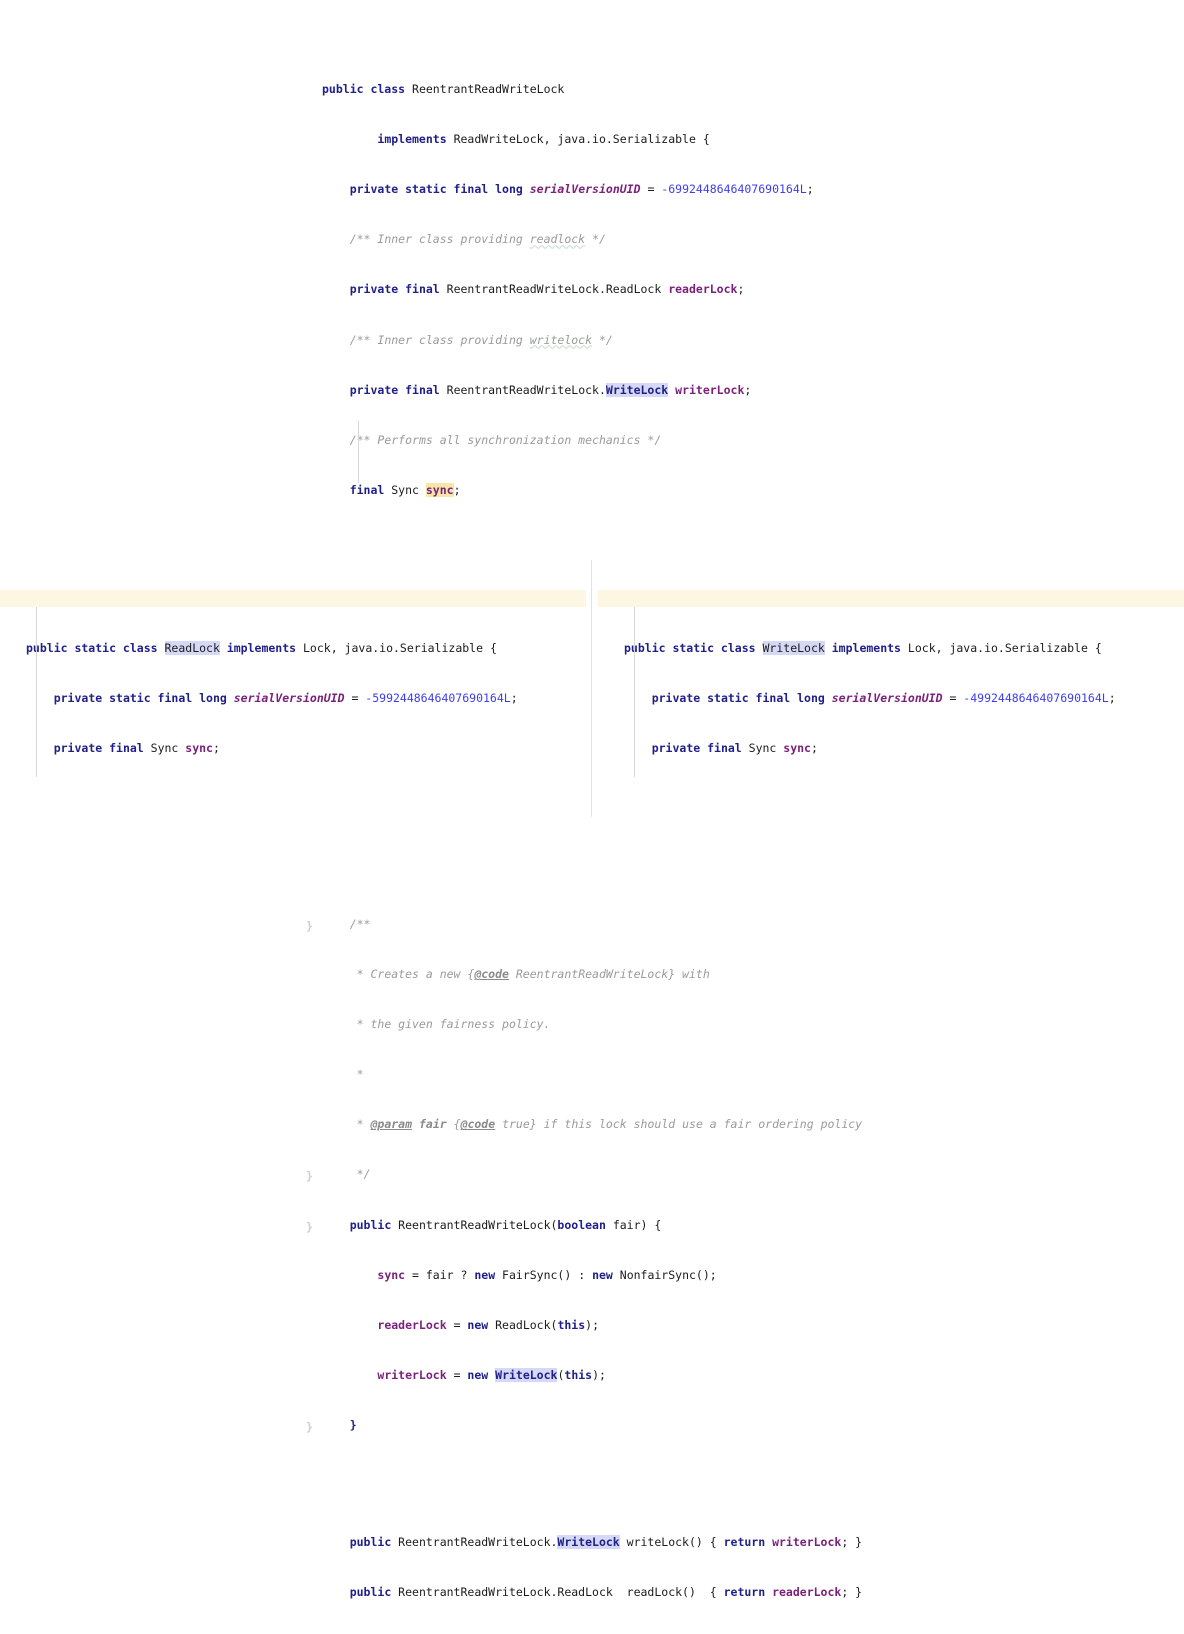 This screenshot has height=1634, width=1184. I want to click on pane-divider, so click(591, 688).